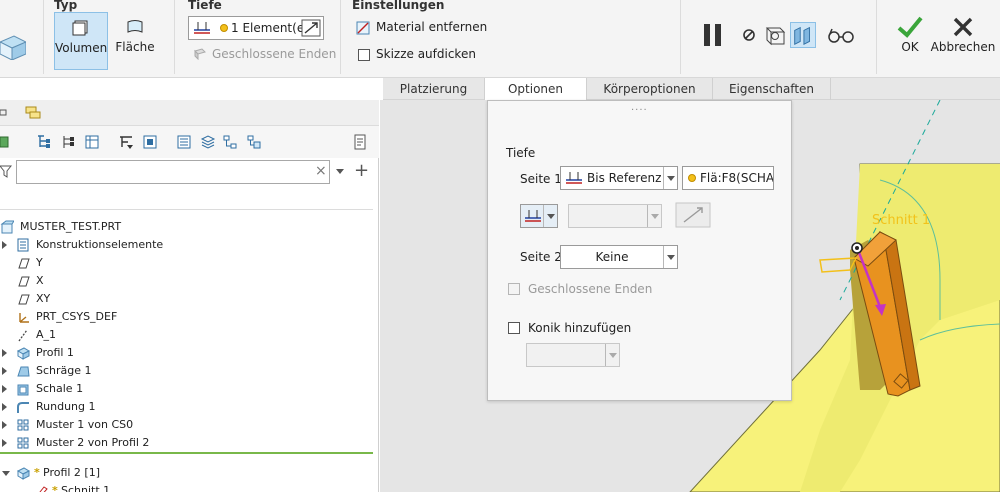  I want to click on chevron-down-icon, so click(550, 216).